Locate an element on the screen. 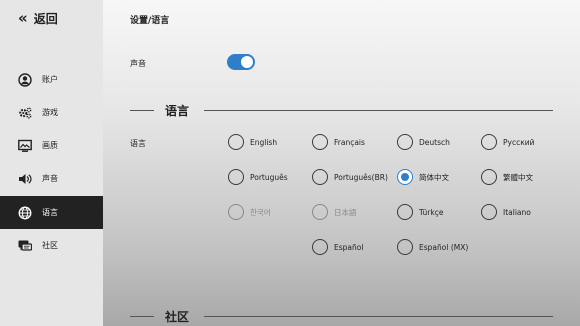 This screenshot has width=580, height=326. option-label: 简体中文 is located at coordinates (434, 177).